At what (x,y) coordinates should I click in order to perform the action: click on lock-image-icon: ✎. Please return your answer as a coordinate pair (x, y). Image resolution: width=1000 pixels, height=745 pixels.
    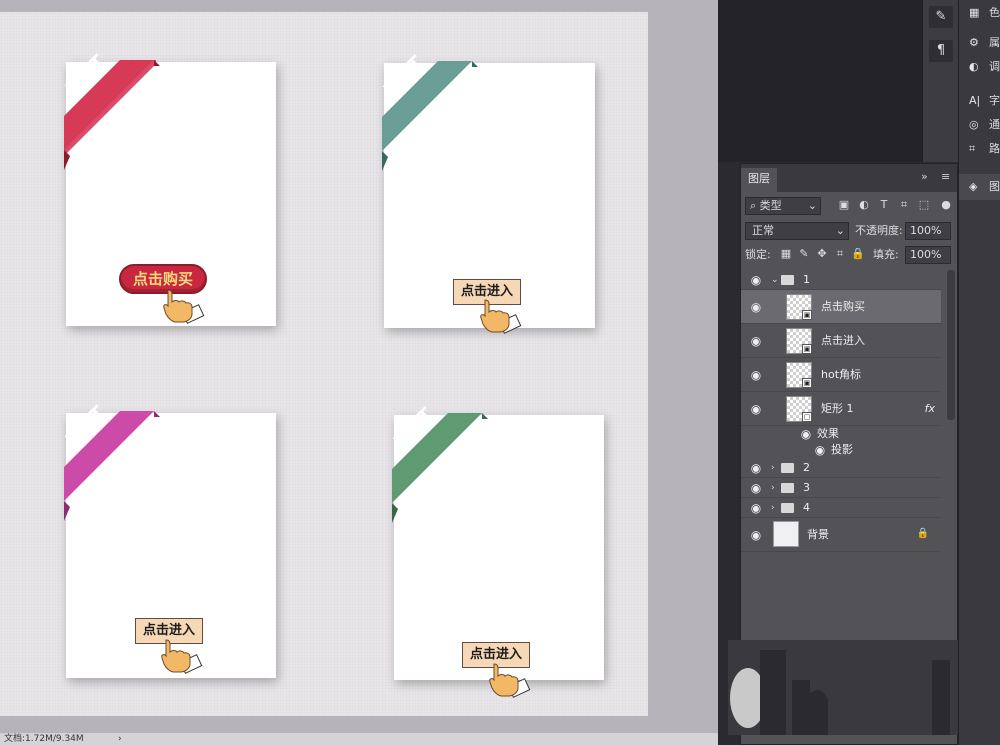
    Looking at the image, I should click on (804, 253).